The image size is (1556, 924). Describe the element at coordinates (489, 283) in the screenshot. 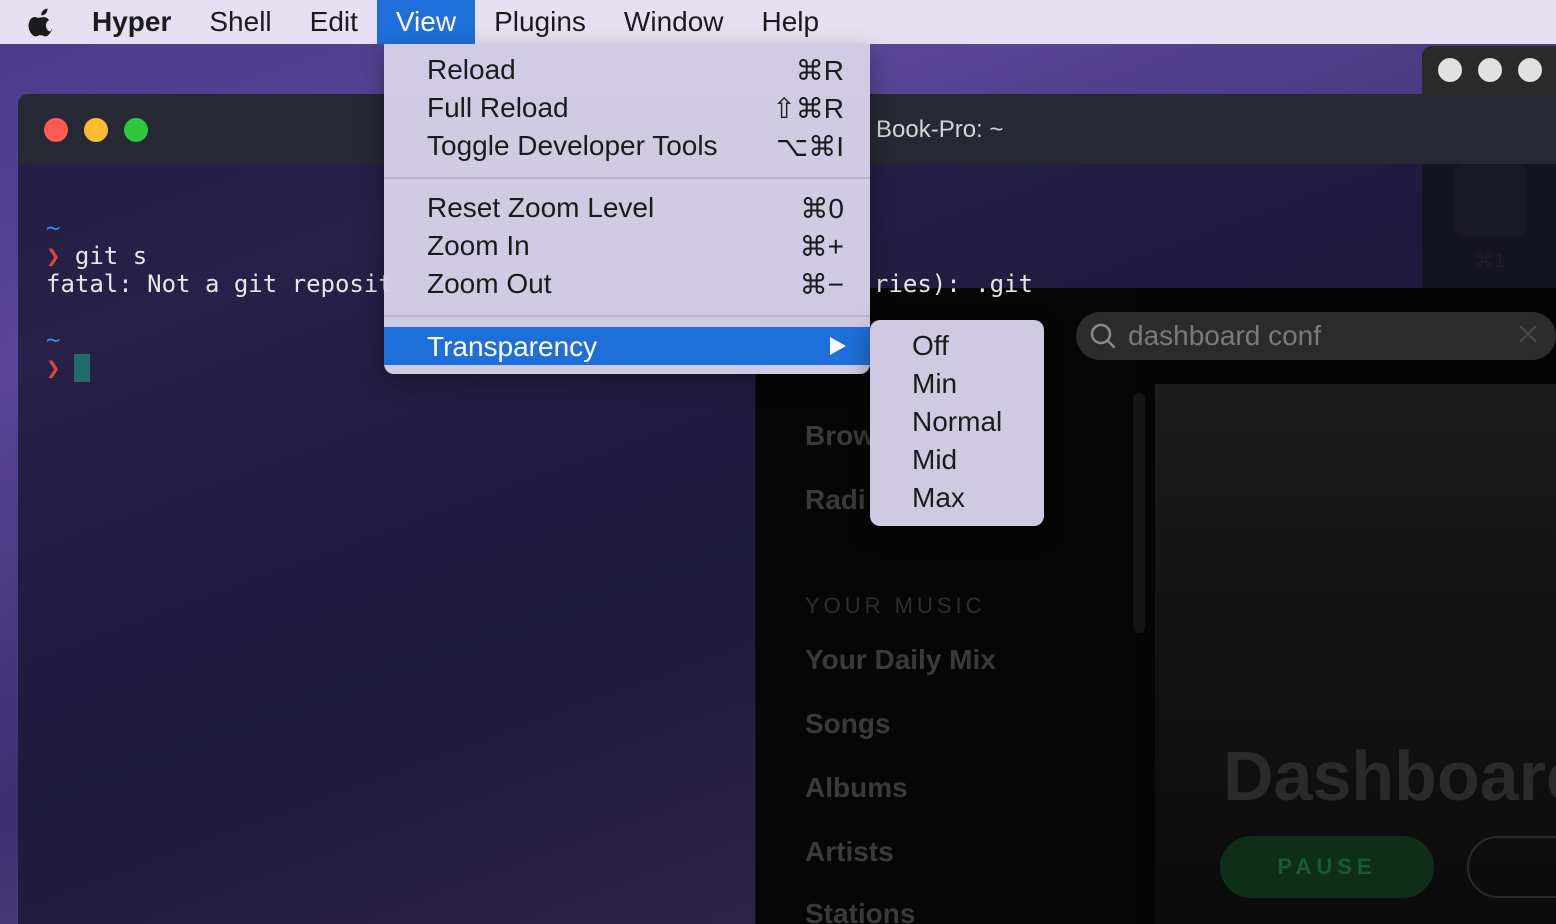

I see `menu-item-label: Zoom Out` at that location.